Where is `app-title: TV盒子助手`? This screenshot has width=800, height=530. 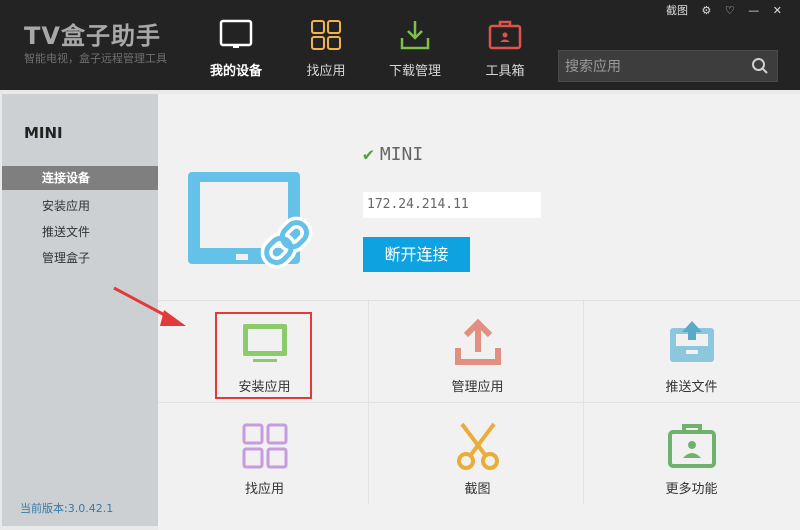
app-title: TV盒子助手 is located at coordinates (92, 36).